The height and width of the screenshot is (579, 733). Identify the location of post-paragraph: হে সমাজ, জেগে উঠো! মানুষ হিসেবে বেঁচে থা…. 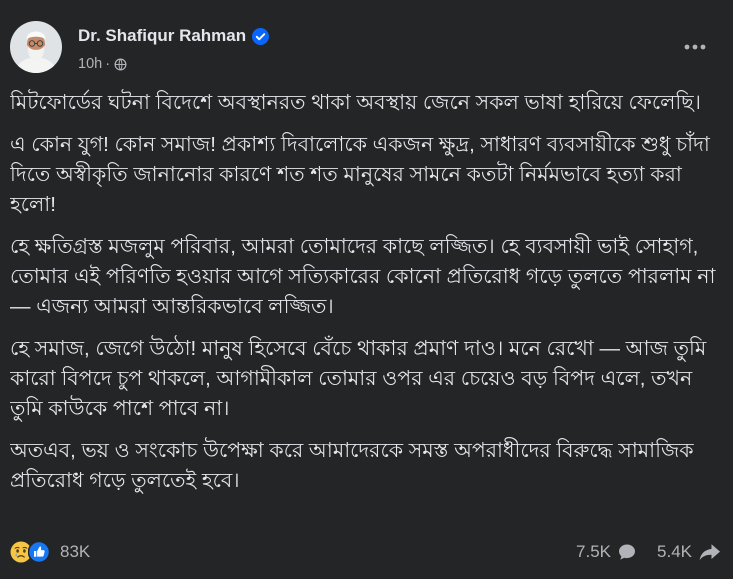
(358, 378).